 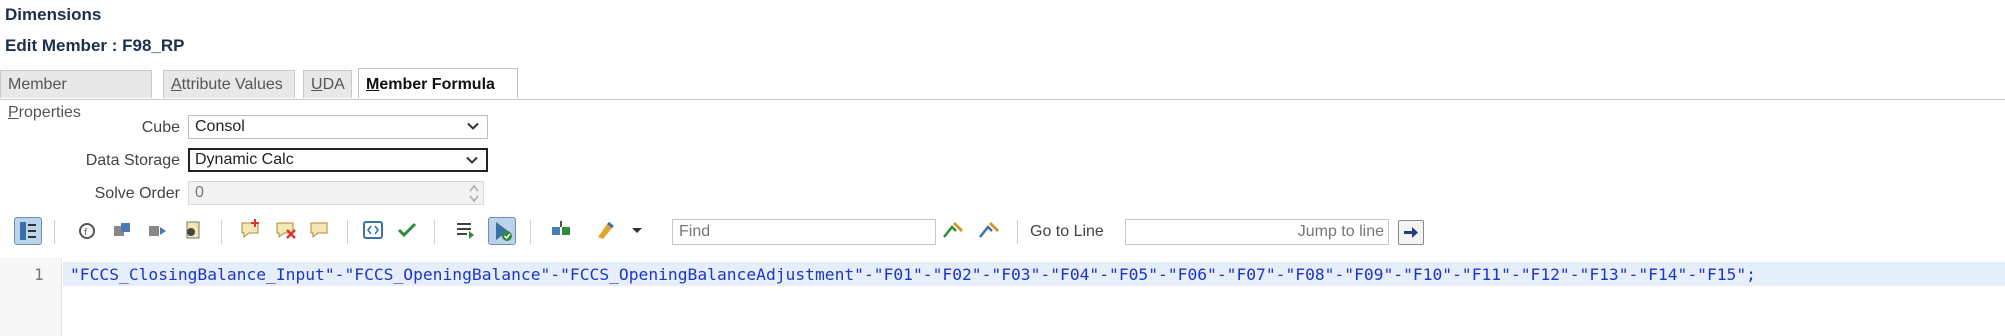 I want to click on editor-gutter, so click(x=31, y=297).